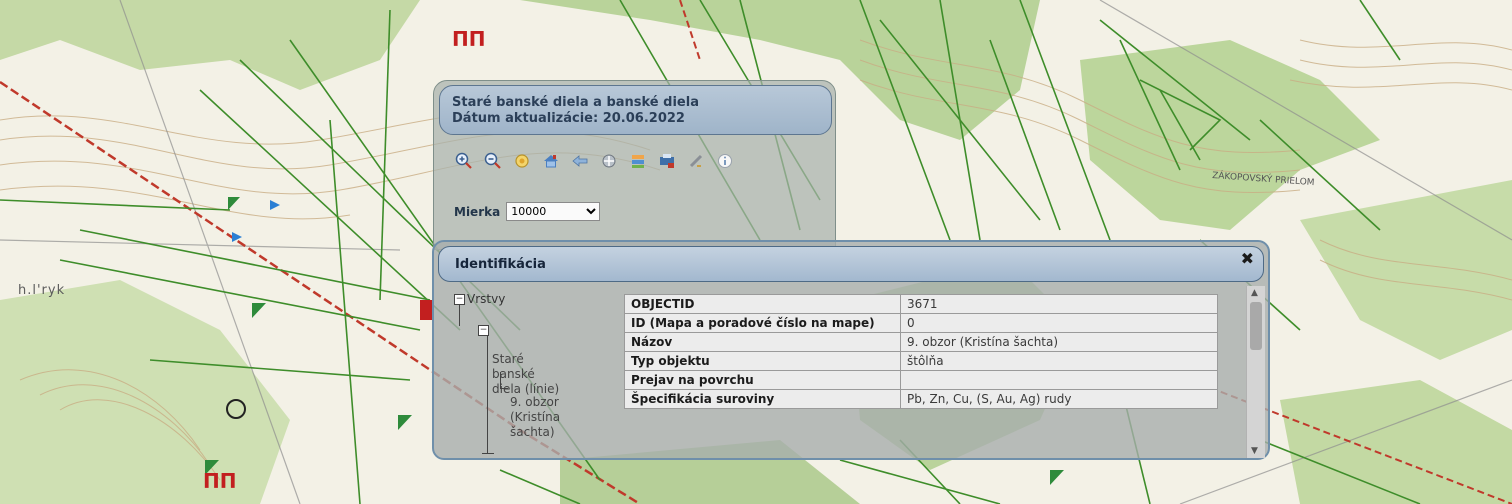 This screenshot has width=1512, height=504. What do you see at coordinates (851, 264) in the screenshot?
I see `identification-header: Identifikácia` at bounding box center [851, 264].